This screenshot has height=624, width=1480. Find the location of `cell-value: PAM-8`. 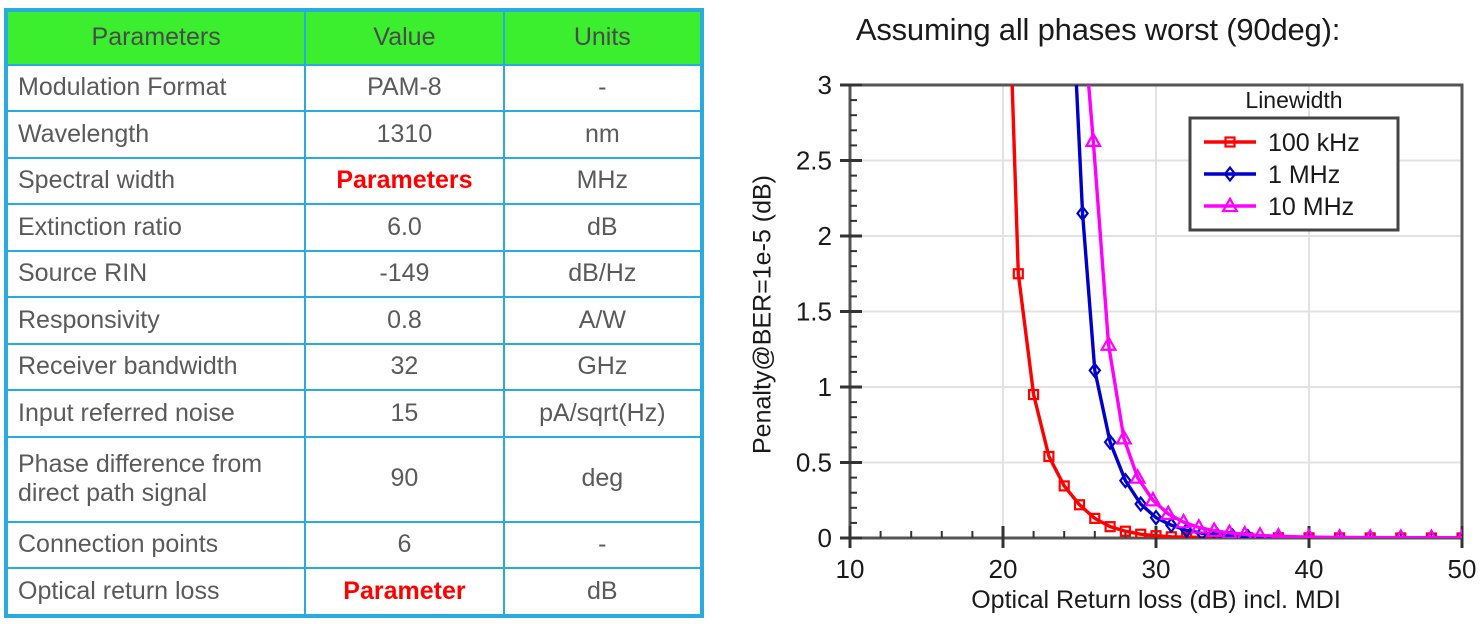

cell-value: PAM-8 is located at coordinates (404, 88).